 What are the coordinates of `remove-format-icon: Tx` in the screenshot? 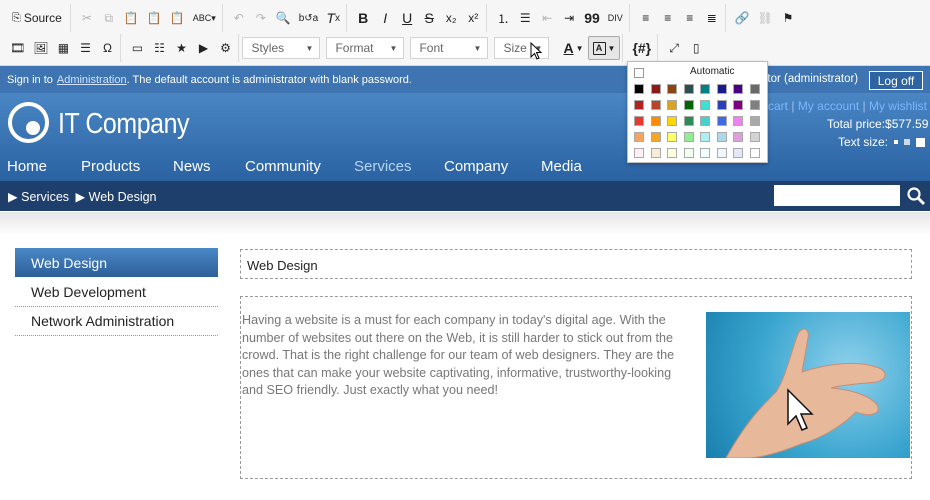 It's located at (333, 18).